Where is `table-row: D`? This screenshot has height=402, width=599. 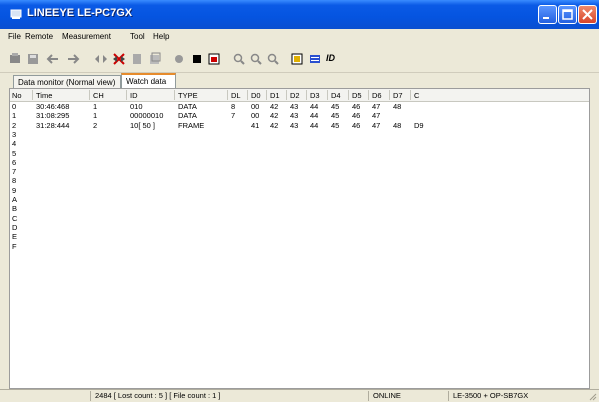
table-row: D is located at coordinates (299, 227).